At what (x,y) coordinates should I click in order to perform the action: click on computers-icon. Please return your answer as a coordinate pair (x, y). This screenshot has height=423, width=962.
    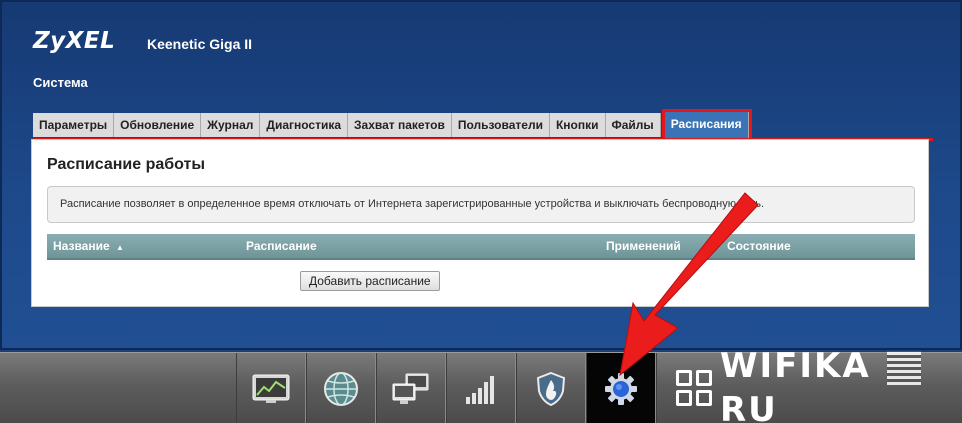
    Looking at the image, I should click on (410, 388).